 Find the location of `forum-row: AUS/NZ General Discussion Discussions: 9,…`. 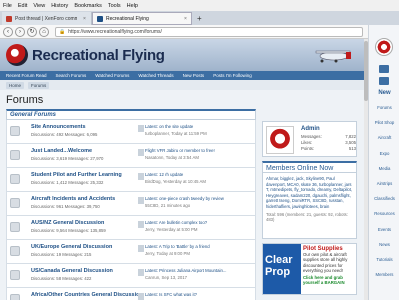

forum-row: AUS/NZ General Discussion Discussions: 9,… is located at coordinates (131, 228).